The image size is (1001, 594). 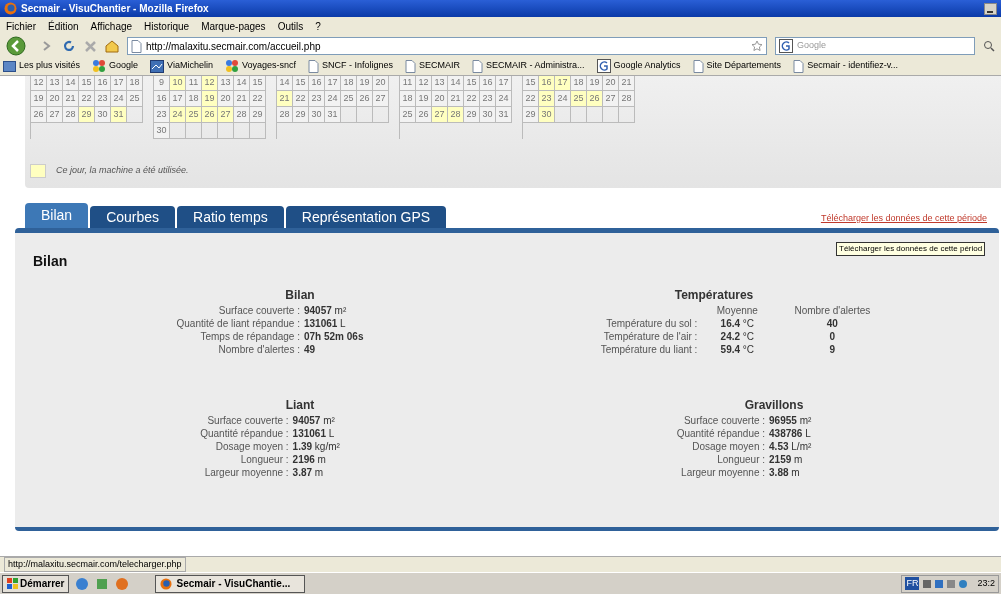 I want to click on start-button: Démarrer, so click(x=36, y=583).